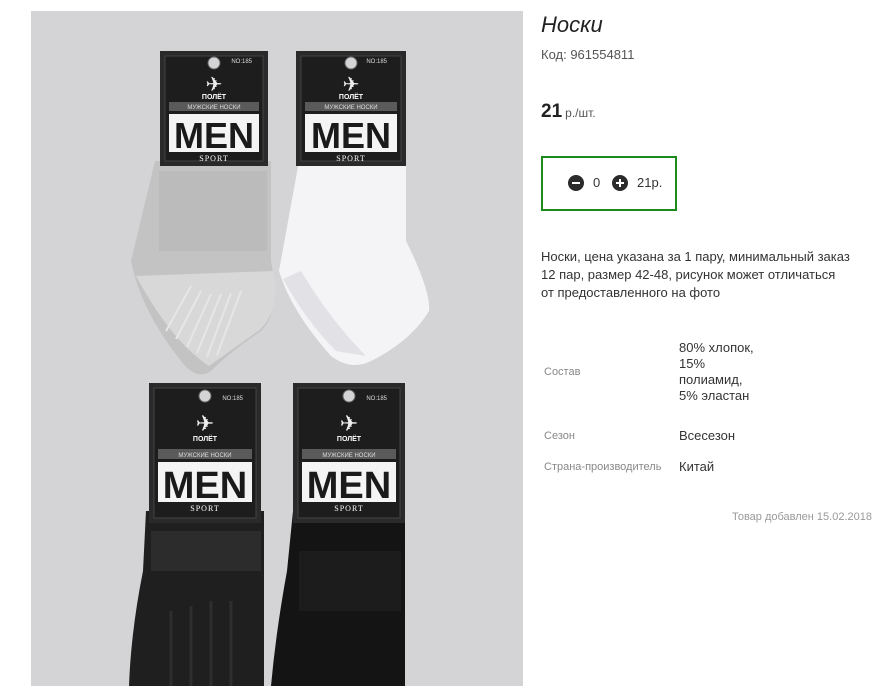 The height and width of the screenshot is (686, 873). I want to click on minus-icon, so click(576, 183).